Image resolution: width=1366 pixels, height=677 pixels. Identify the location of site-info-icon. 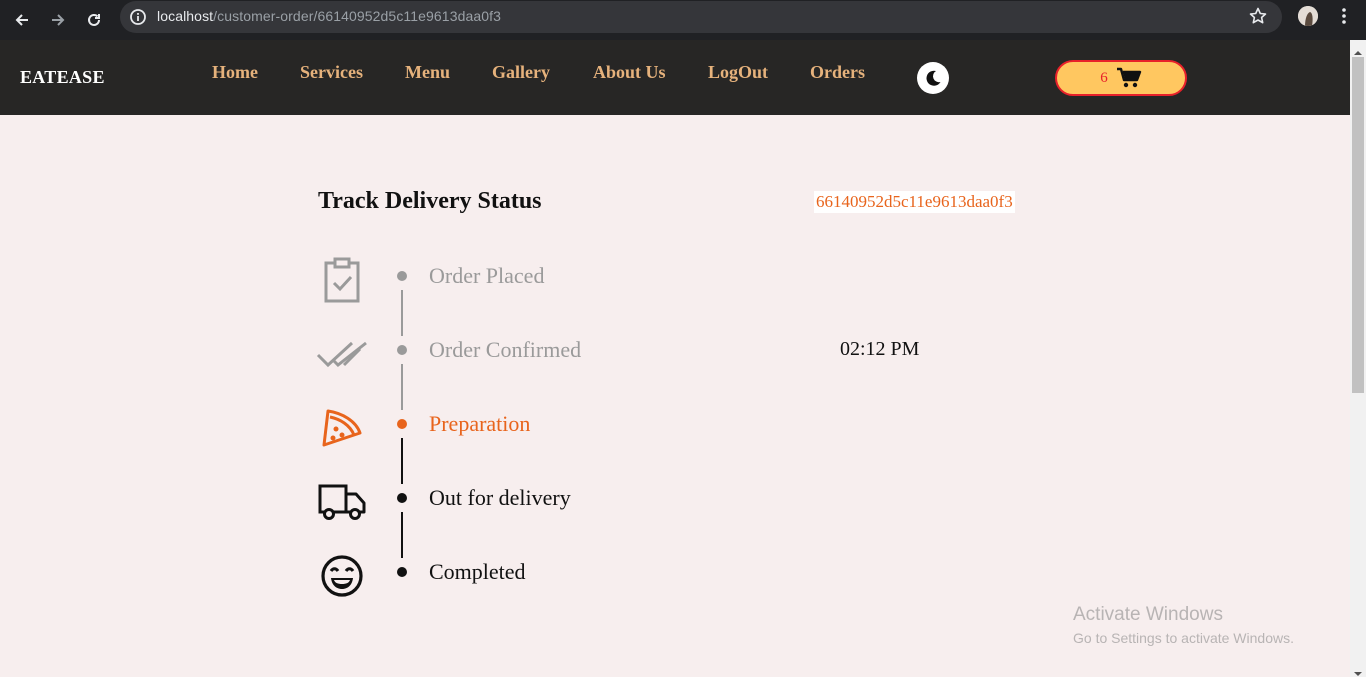
(138, 17).